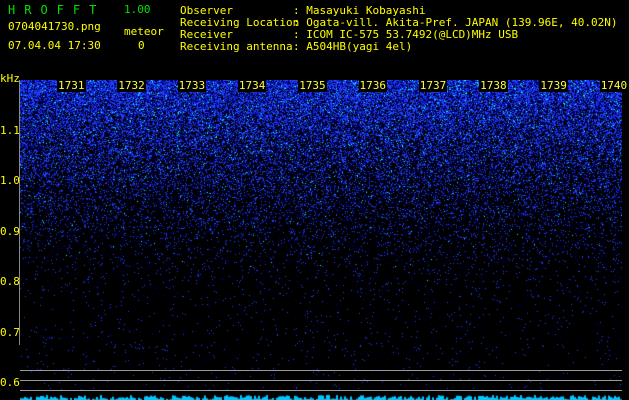 This screenshot has width=629, height=400. Describe the element at coordinates (10, 78) in the screenshot. I see `y-axis-label: kHz` at that location.